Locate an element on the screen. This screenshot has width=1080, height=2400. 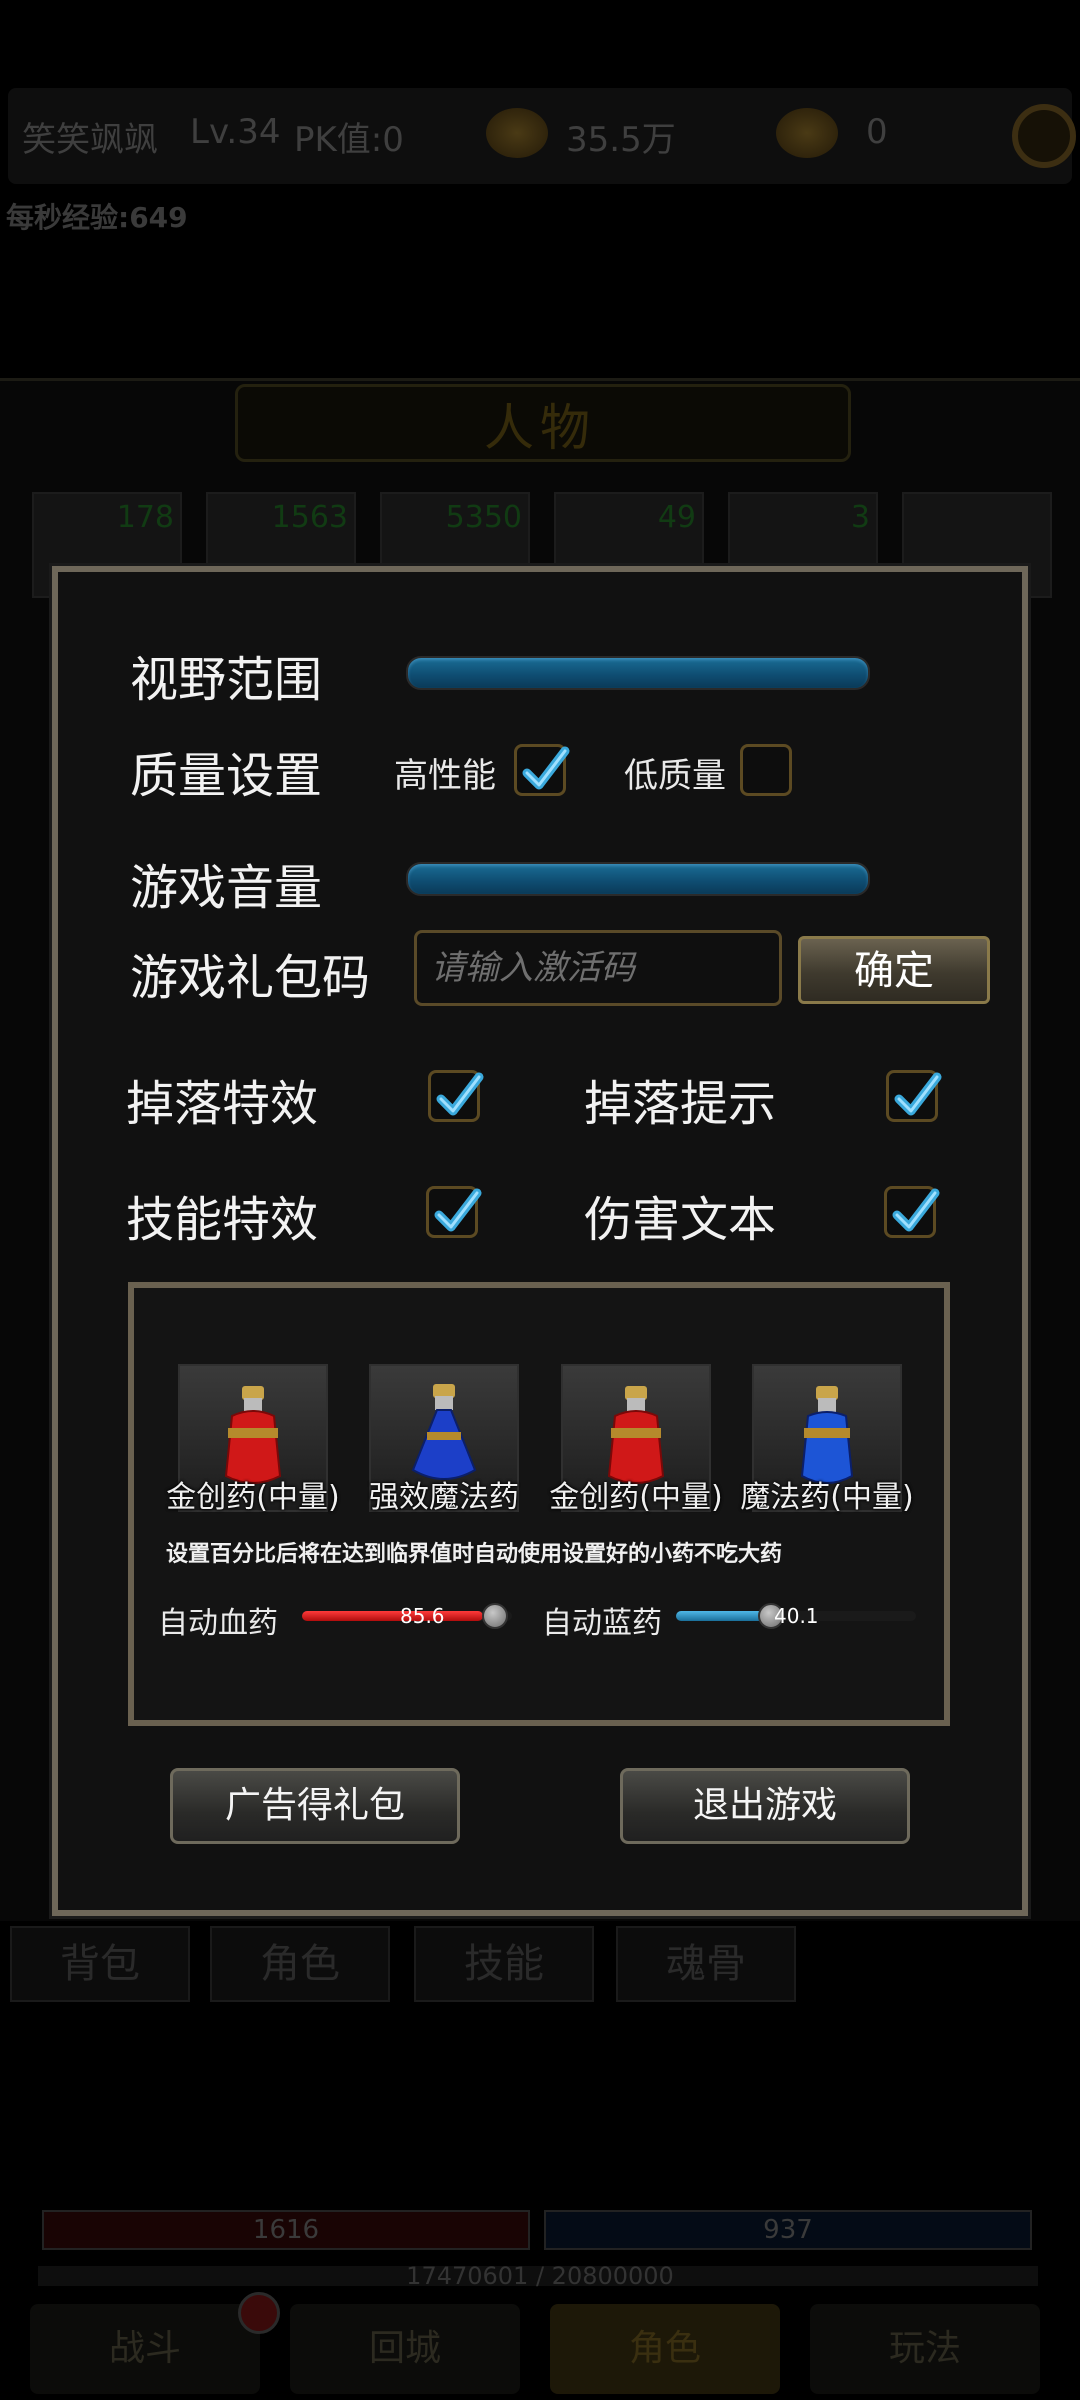
player-level: Lv.34 is located at coordinates (235, 132).